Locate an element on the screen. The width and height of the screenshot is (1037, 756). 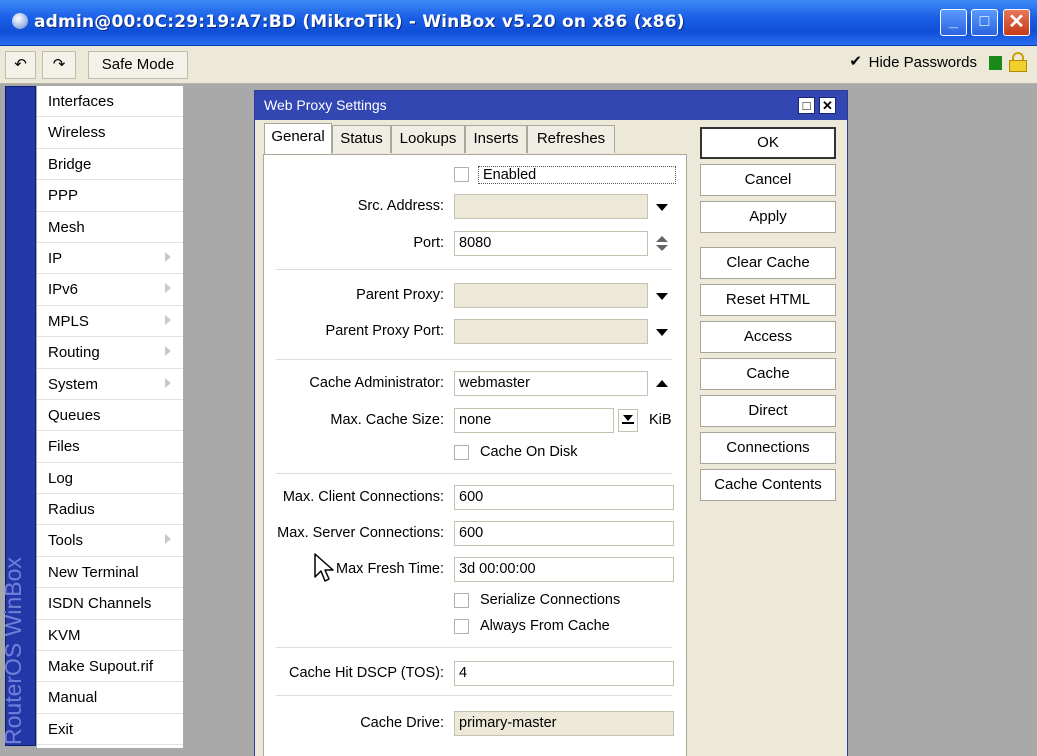
apply-button: Apply is located at coordinates (768, 217).